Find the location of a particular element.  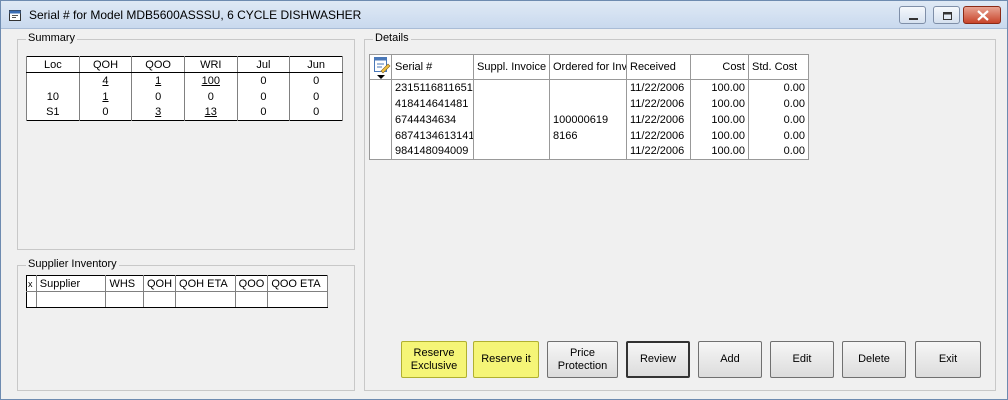

details-cell-serial: 23151168116519 is located at coordinates (432, 87).